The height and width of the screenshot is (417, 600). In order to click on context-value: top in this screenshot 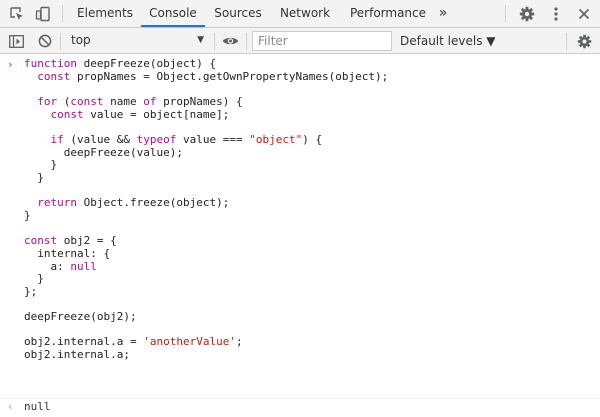, I will do `click(81, 40)`.